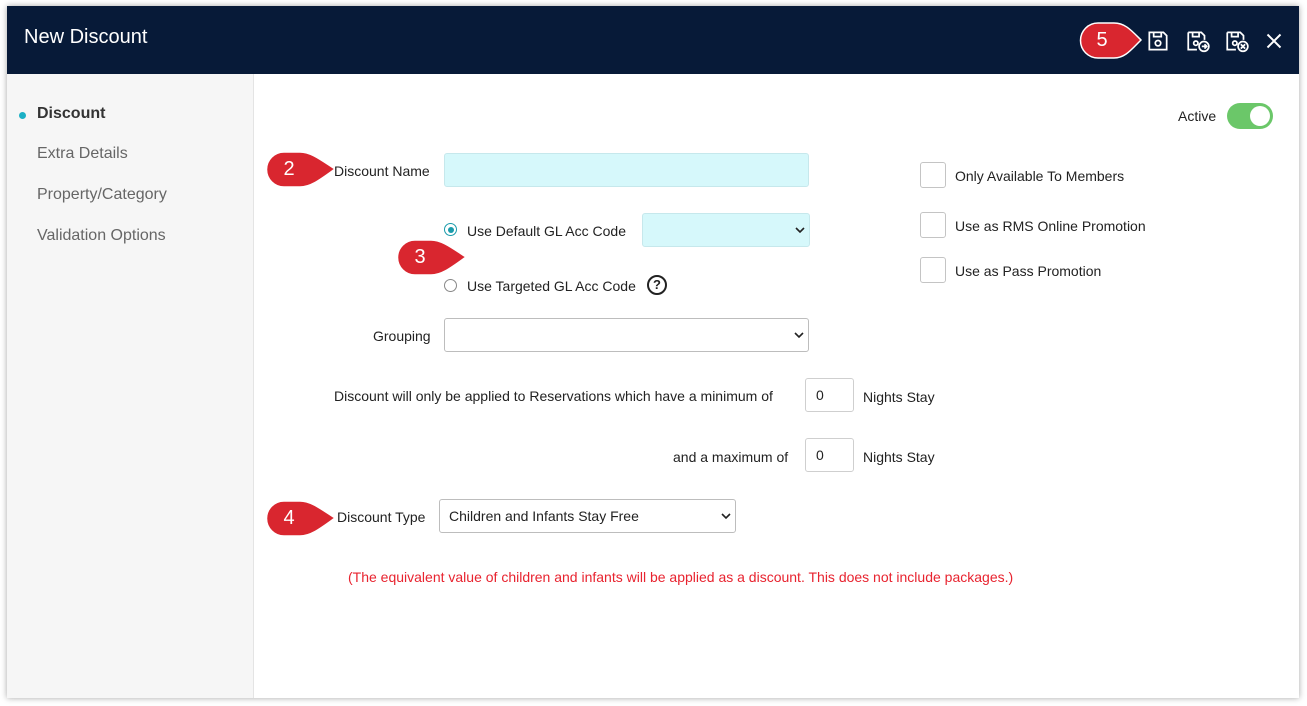 The image size is (1307, 706). What do you see at coordinates (382, 171) in the screenshot?
I see `discount-name-label: Discount Name` at bounding box center [382, 171].